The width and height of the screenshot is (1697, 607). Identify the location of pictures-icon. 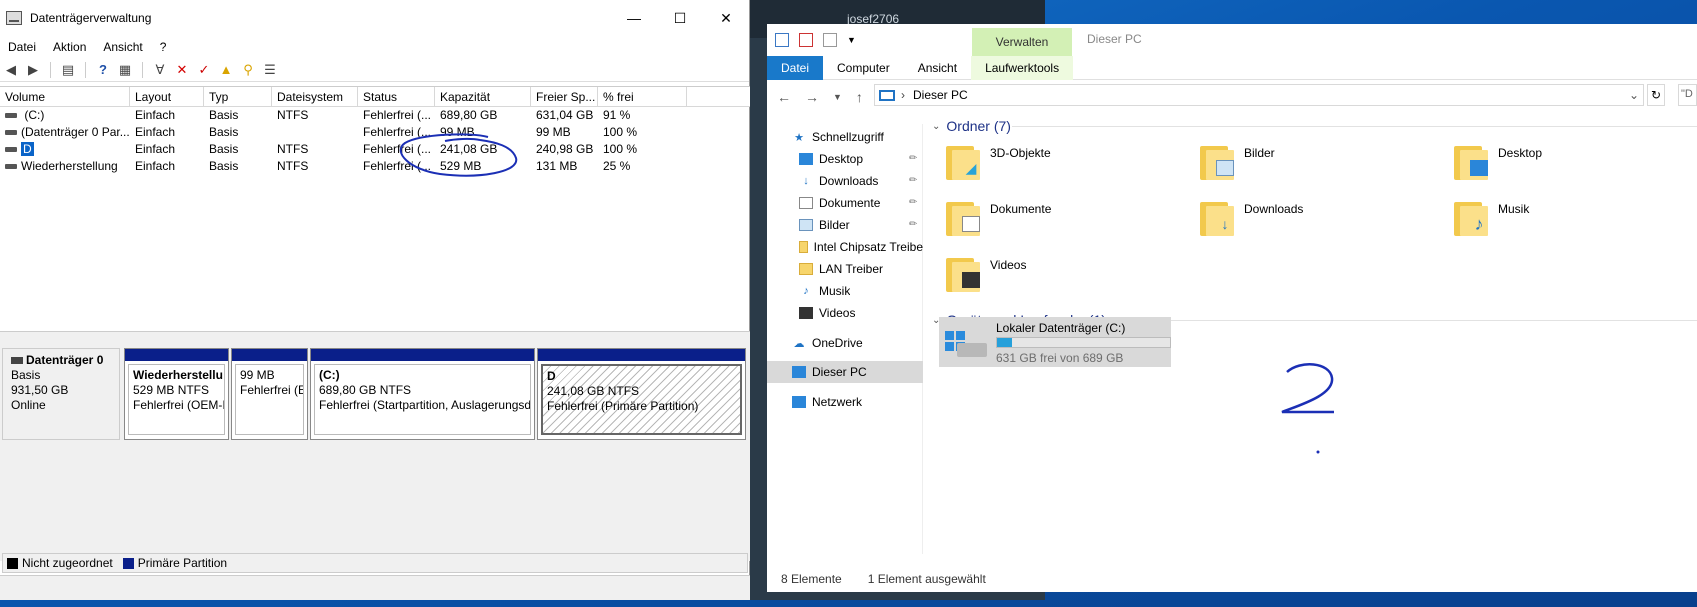
(806, 225).